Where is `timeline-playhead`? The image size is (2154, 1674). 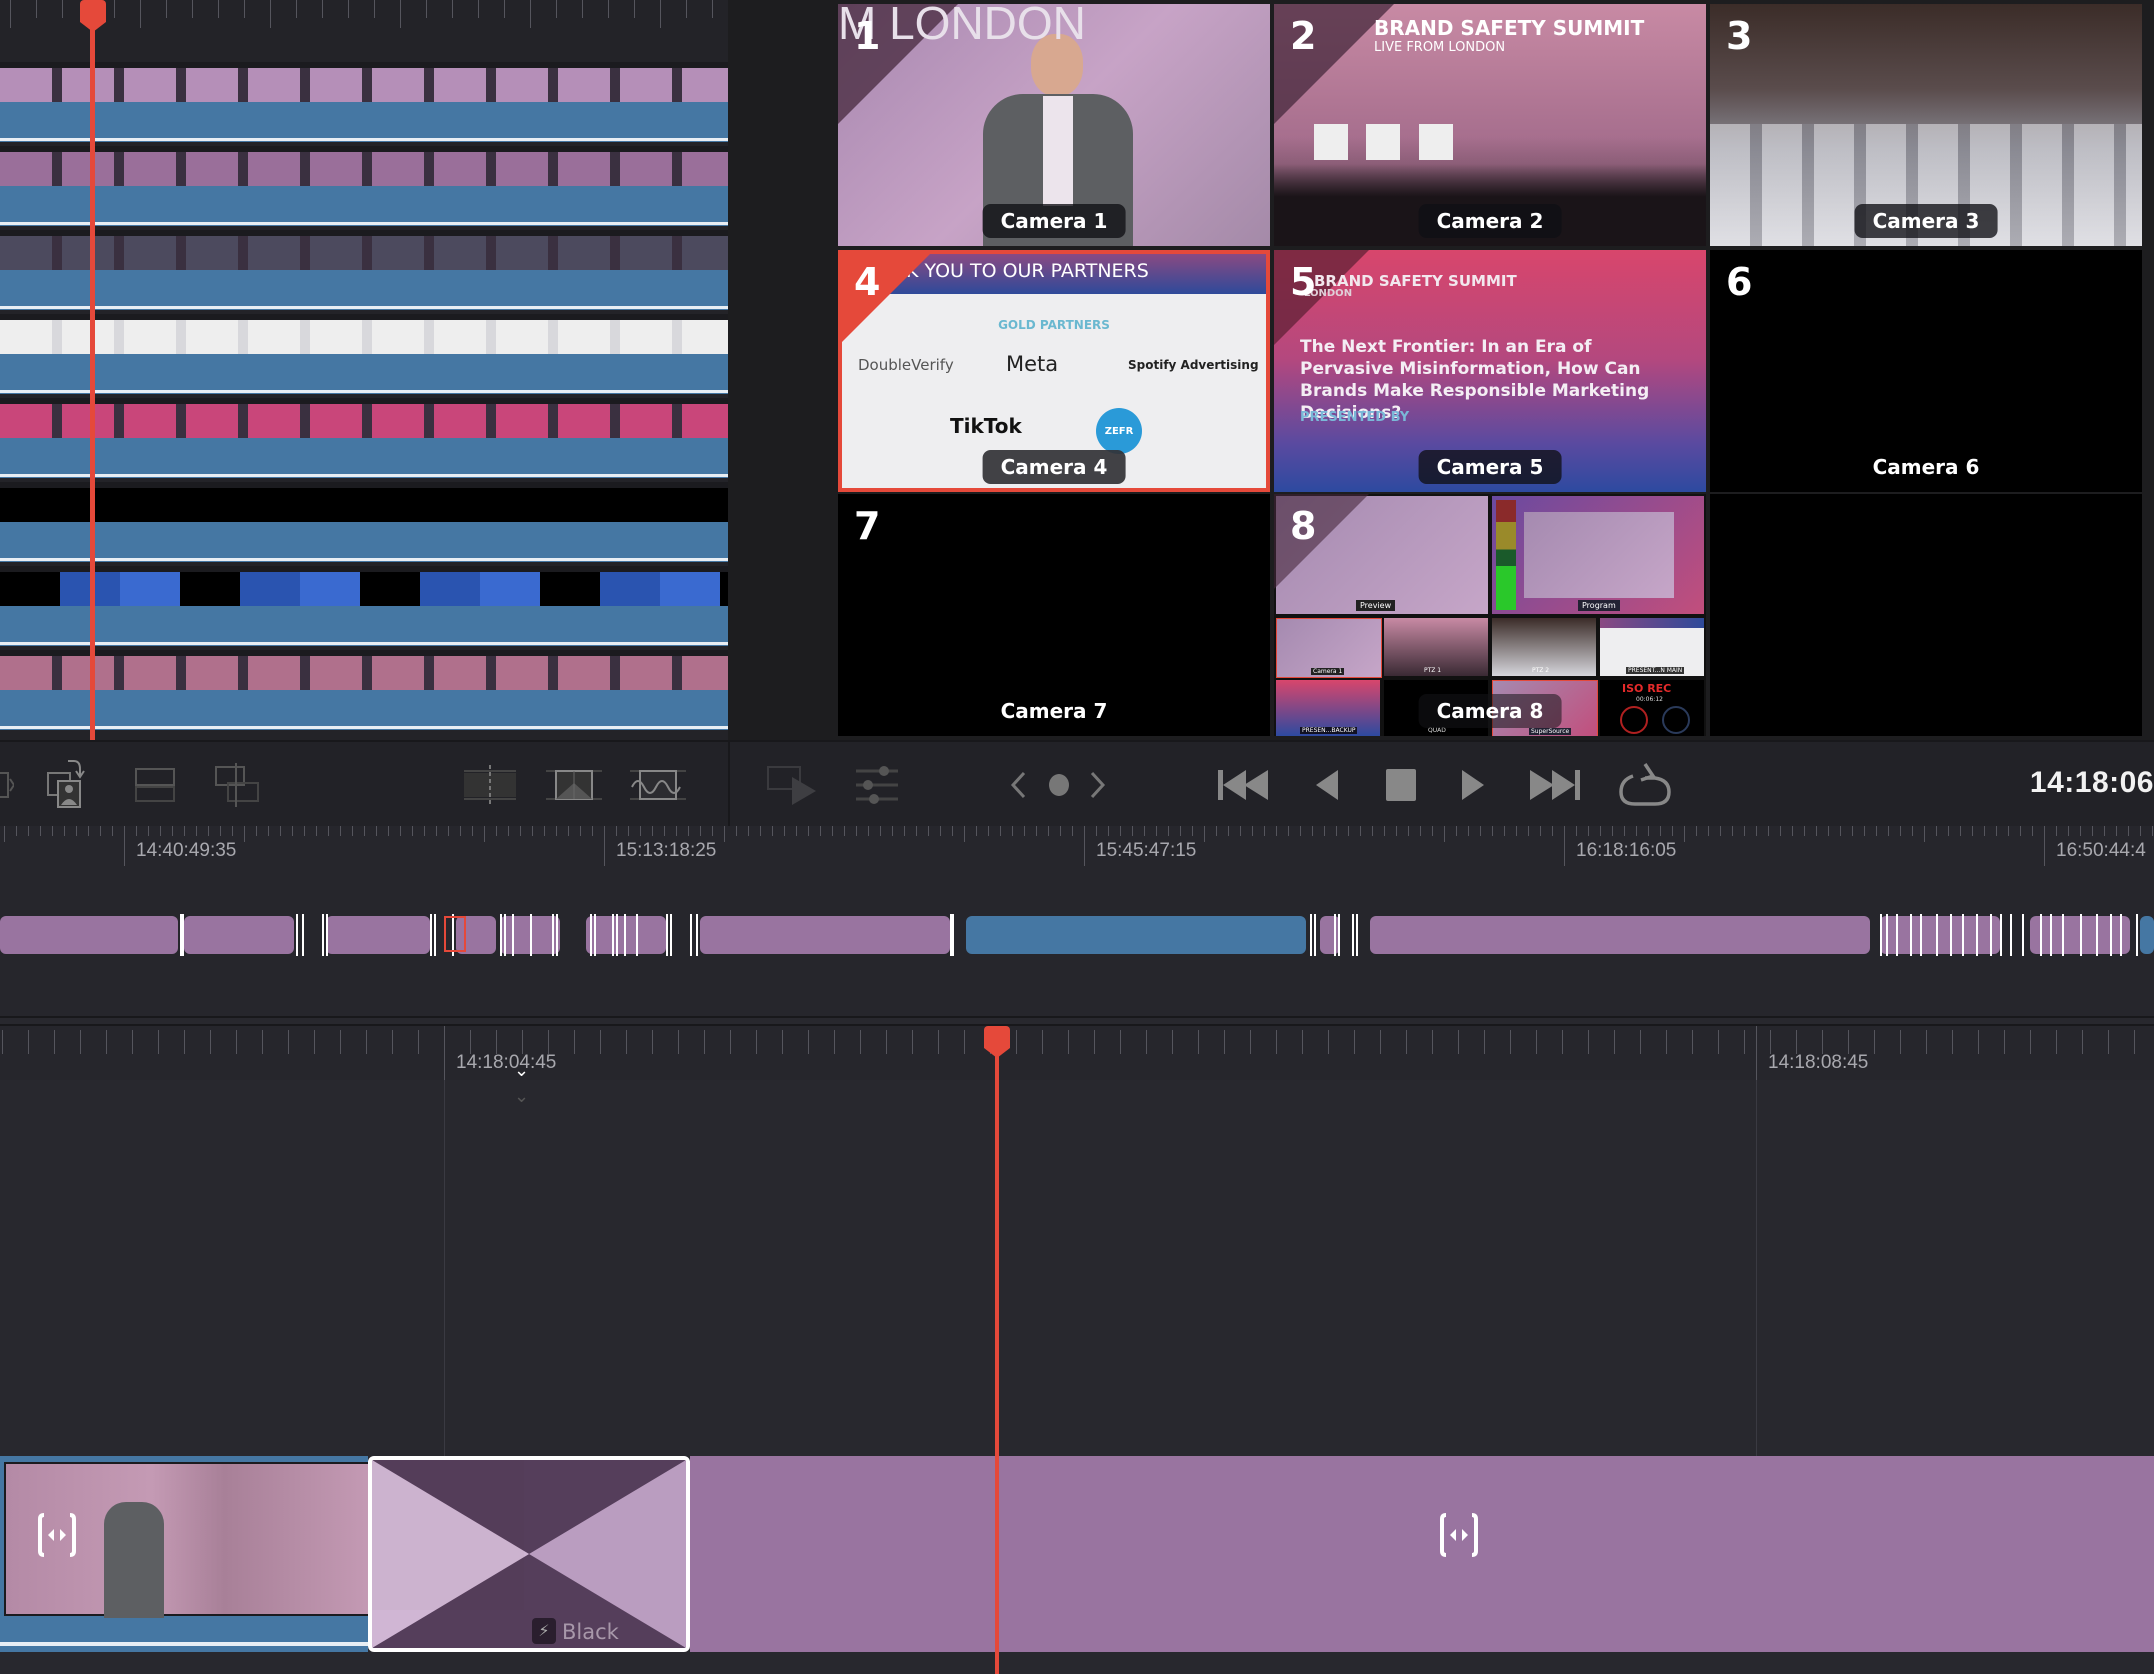
timeline-playhead is located at coordinates (997, 1354).